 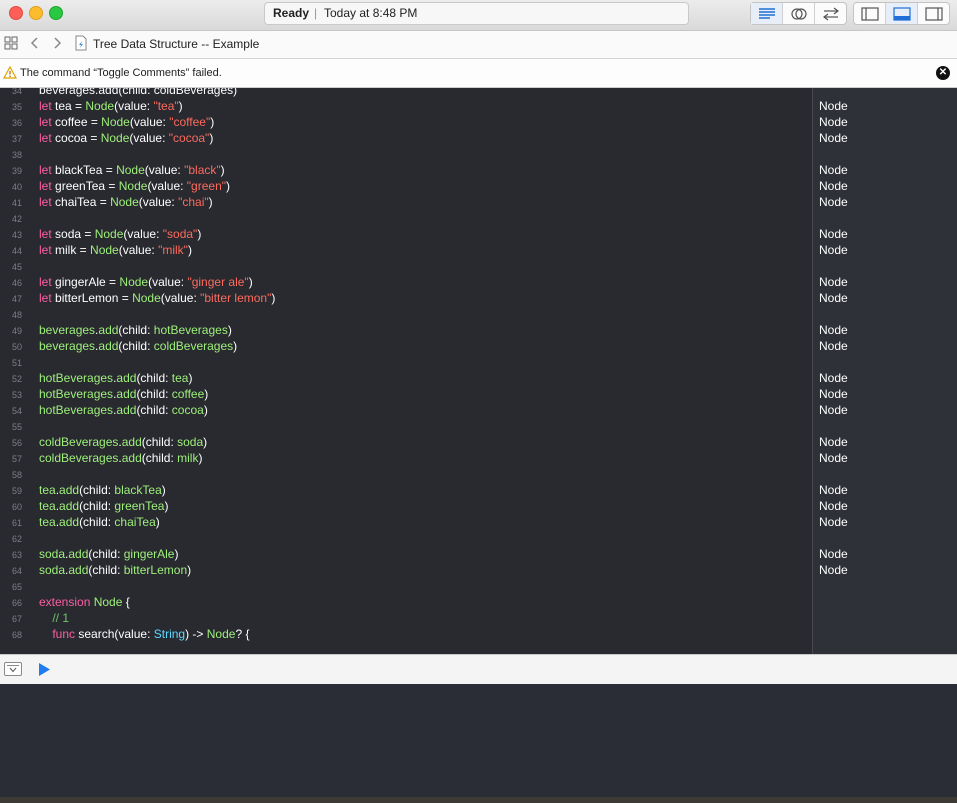 I want to click on code-line: 62, so click(x=406, y=538).